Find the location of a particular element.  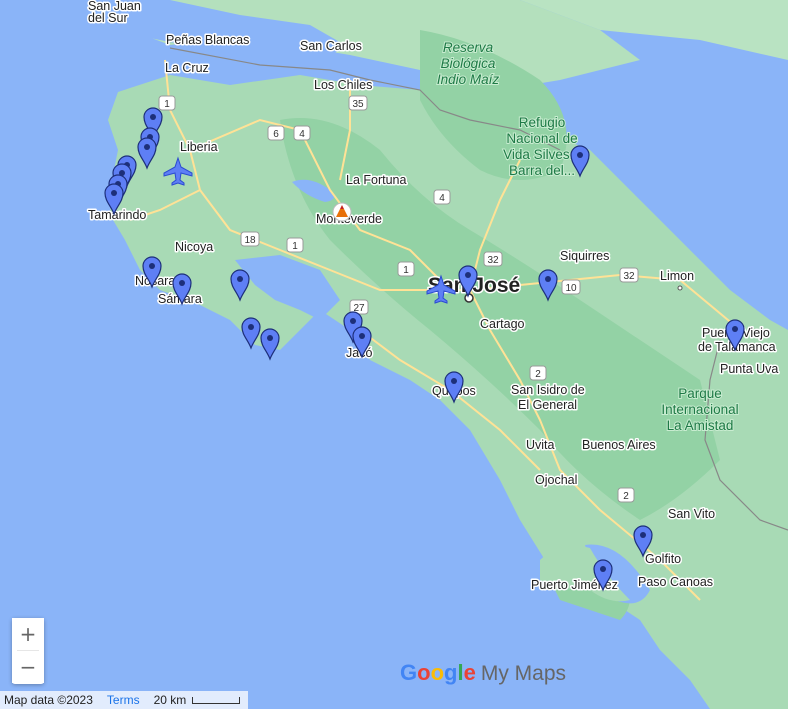

park-label: La Amistad is located at coordinates (700, 425).